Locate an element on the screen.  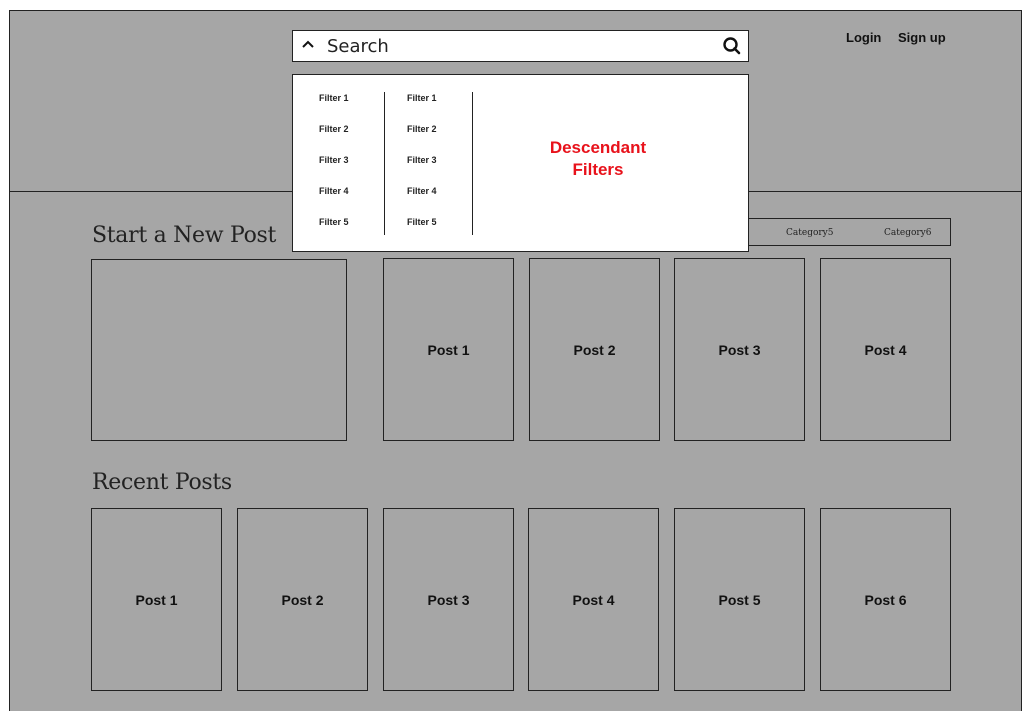
search-icon is located at coordinates (732, 48).